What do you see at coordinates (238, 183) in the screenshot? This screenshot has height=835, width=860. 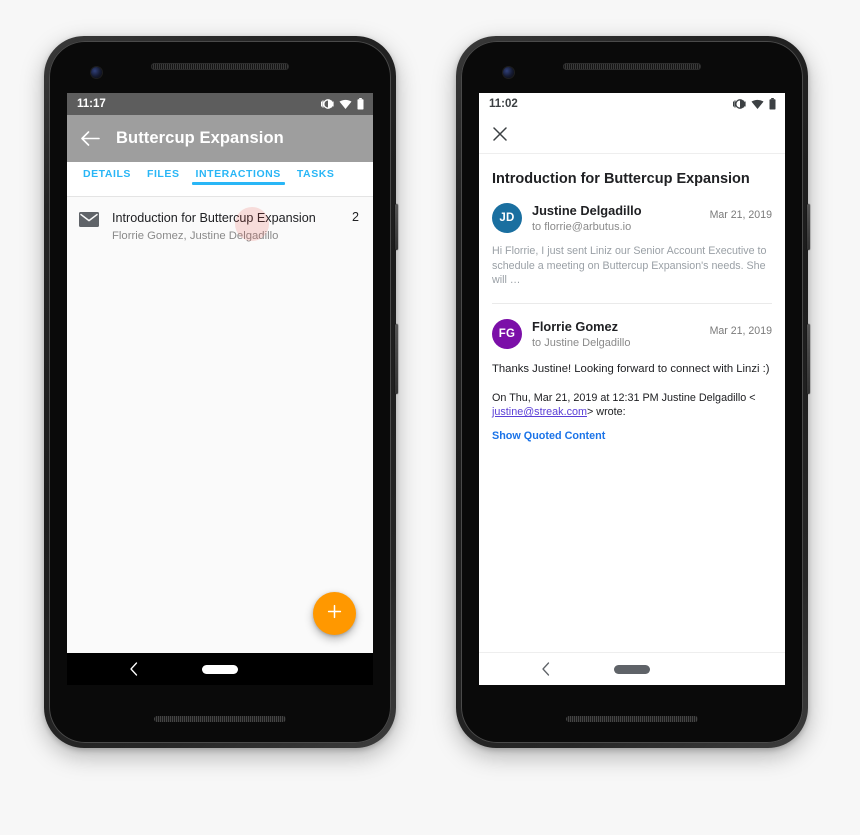 I see `tab-active-indicator` at bounding box center [238, 183].